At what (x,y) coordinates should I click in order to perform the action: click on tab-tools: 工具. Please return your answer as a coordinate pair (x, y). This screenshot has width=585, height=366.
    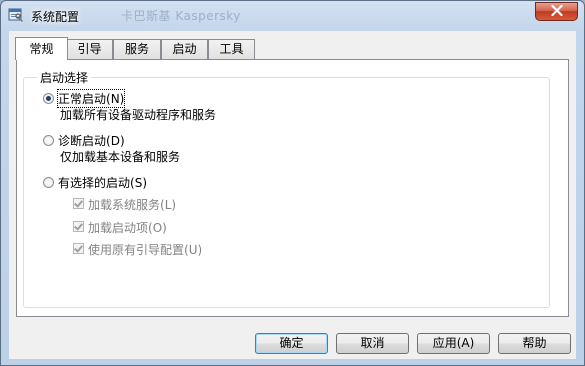
    Looking at the image, I should click on (231, 49).